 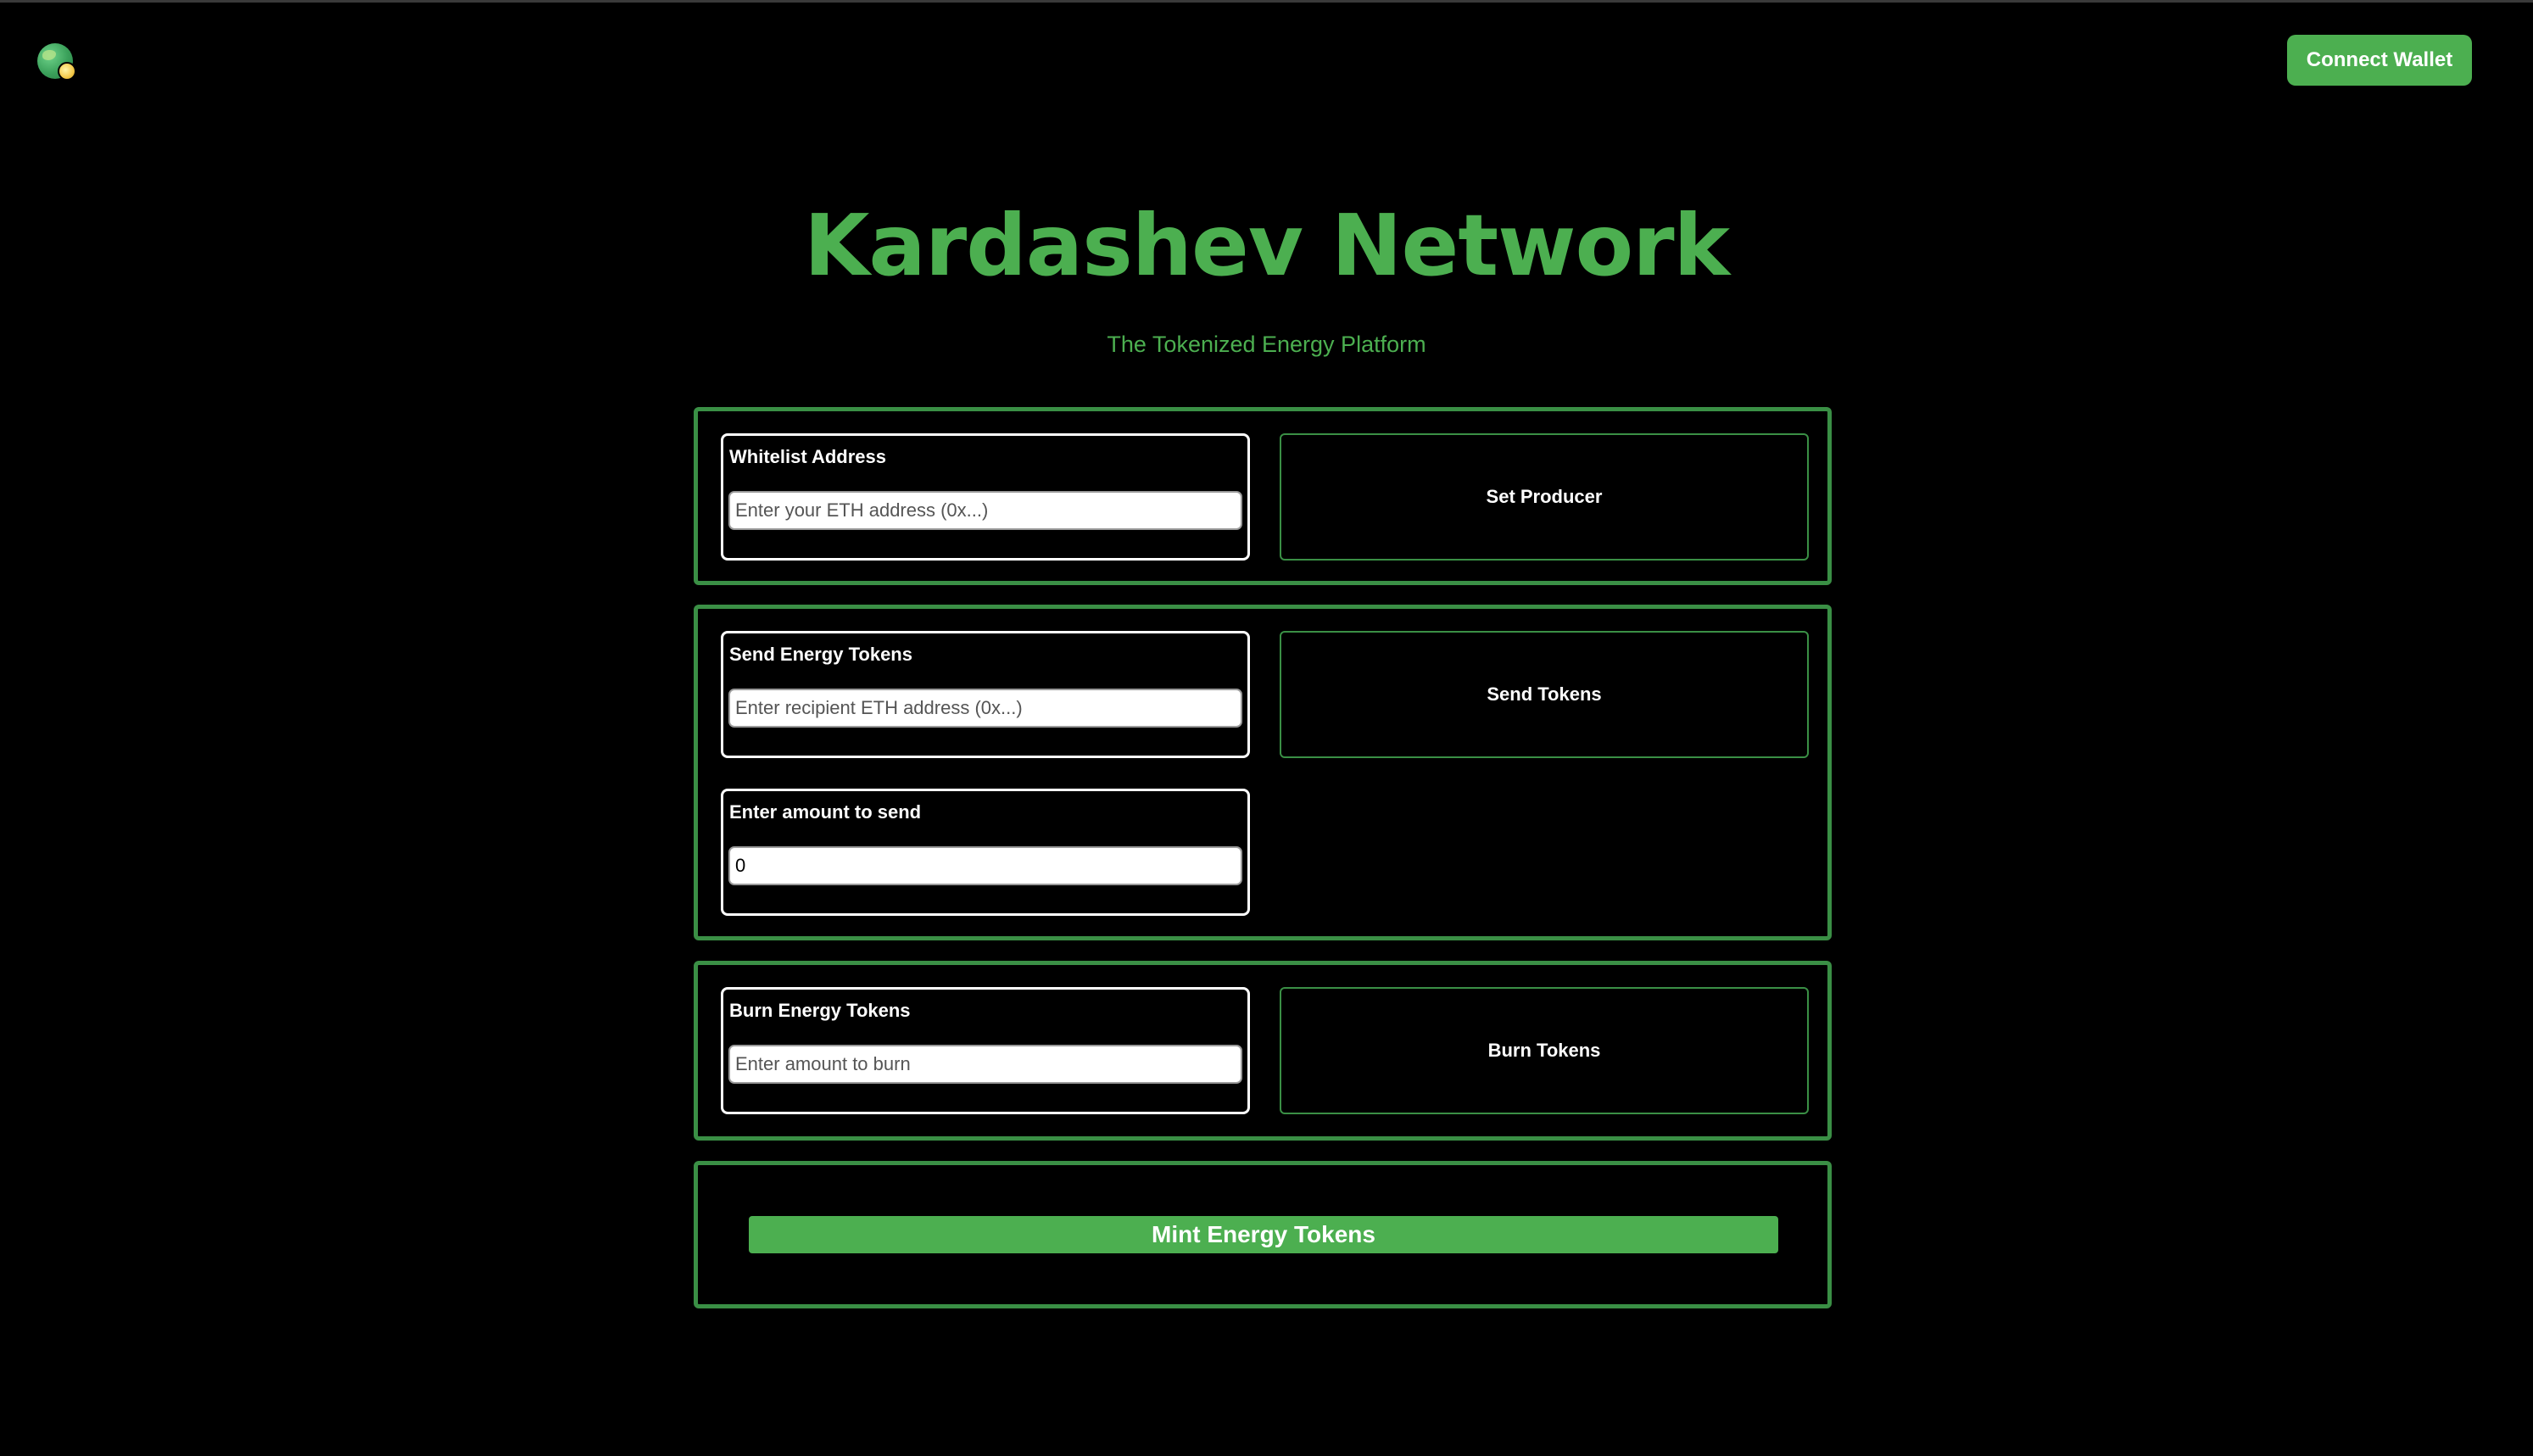 What do you see at coordinates (985, 511) in the screenshot?
I see `whitelist-address-input` at bounding box center [985, 511].